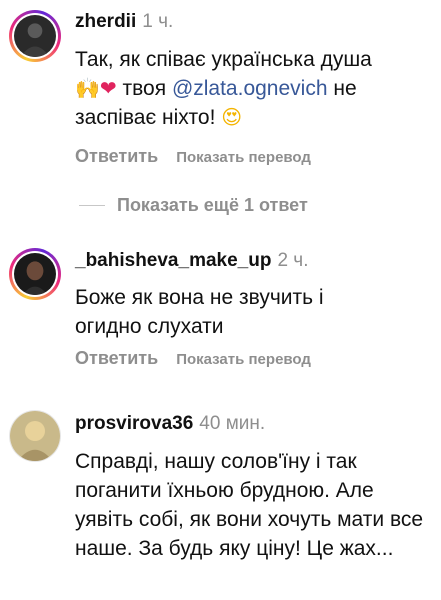 The width and height of the screenshot is (441, 600). What do you see at coordinates (232, 423) in the screenshot?
I see `timestamp: 40 мин.` at bounding box center [232, 423].